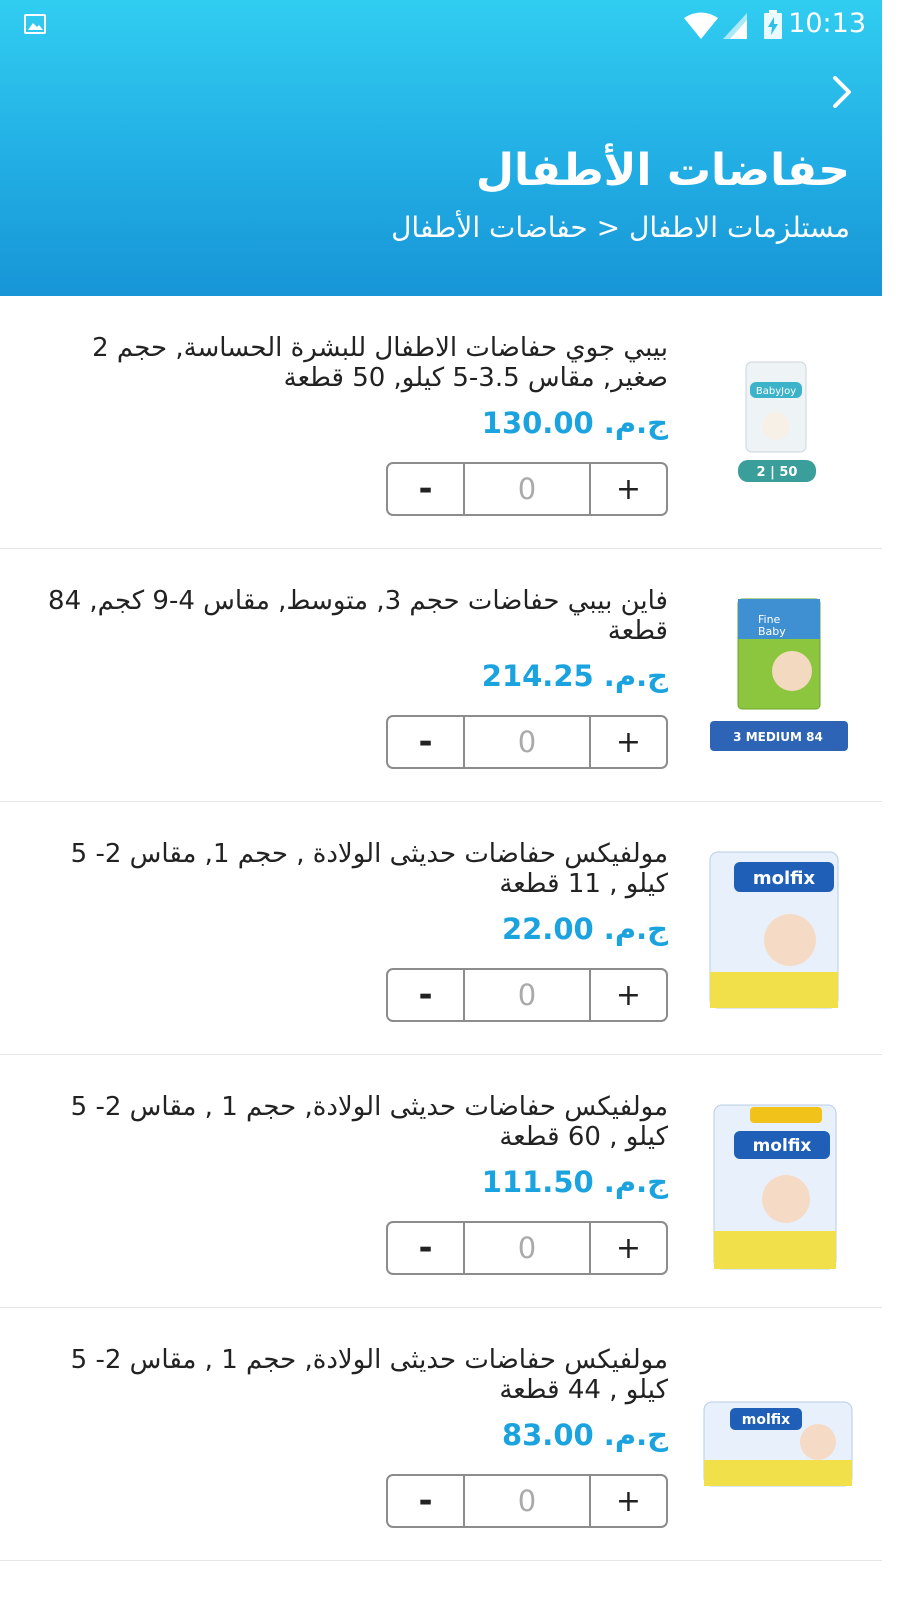  Describe the element at coordinates (547, 929) in the screenshot. I see `price-value: 22.00` at that location.